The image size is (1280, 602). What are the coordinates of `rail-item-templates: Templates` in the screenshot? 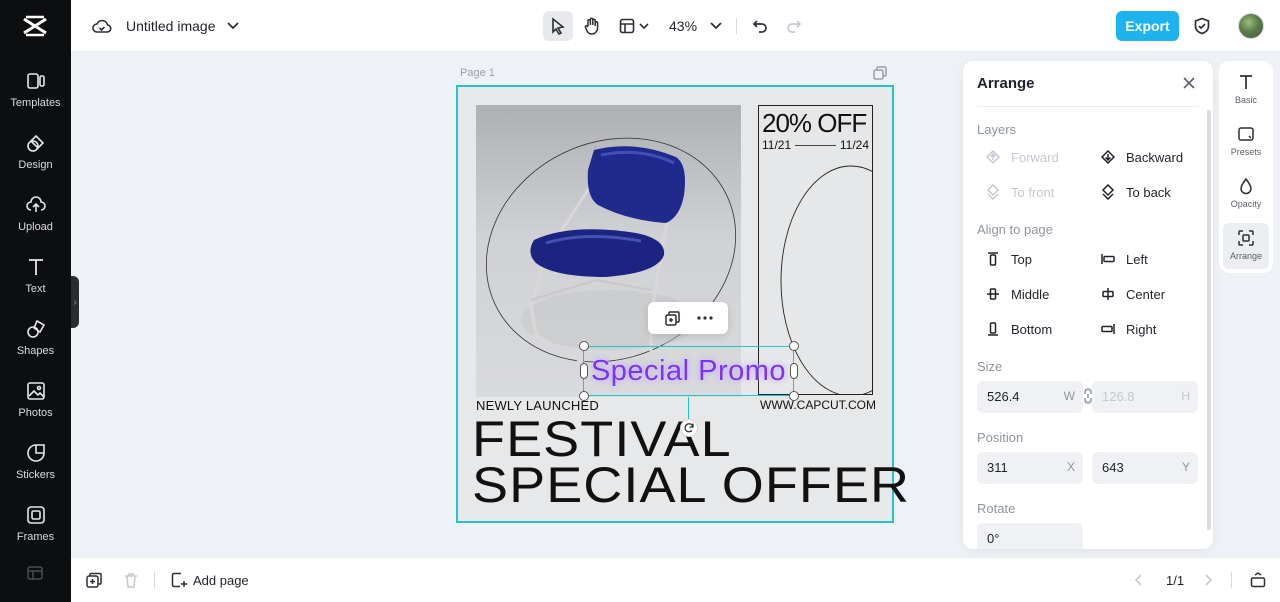 It's located at (35, 96).